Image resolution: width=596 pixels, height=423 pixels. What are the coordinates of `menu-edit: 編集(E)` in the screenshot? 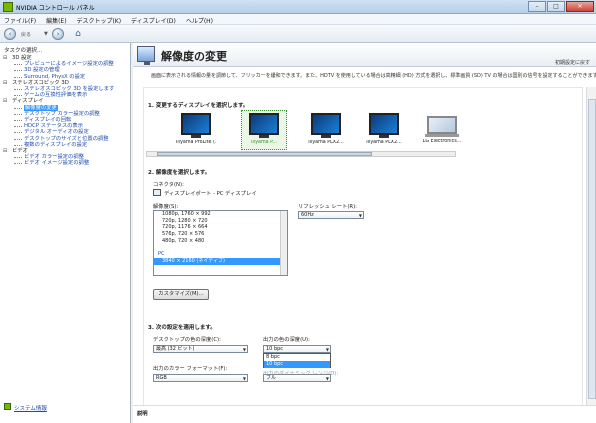 It's located at (56, 19).